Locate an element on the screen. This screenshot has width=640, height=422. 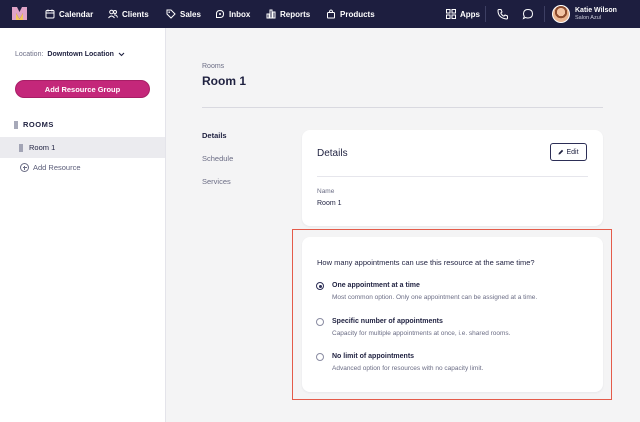
add-resource-link: Add Resource is located at coordinates (50, 167).